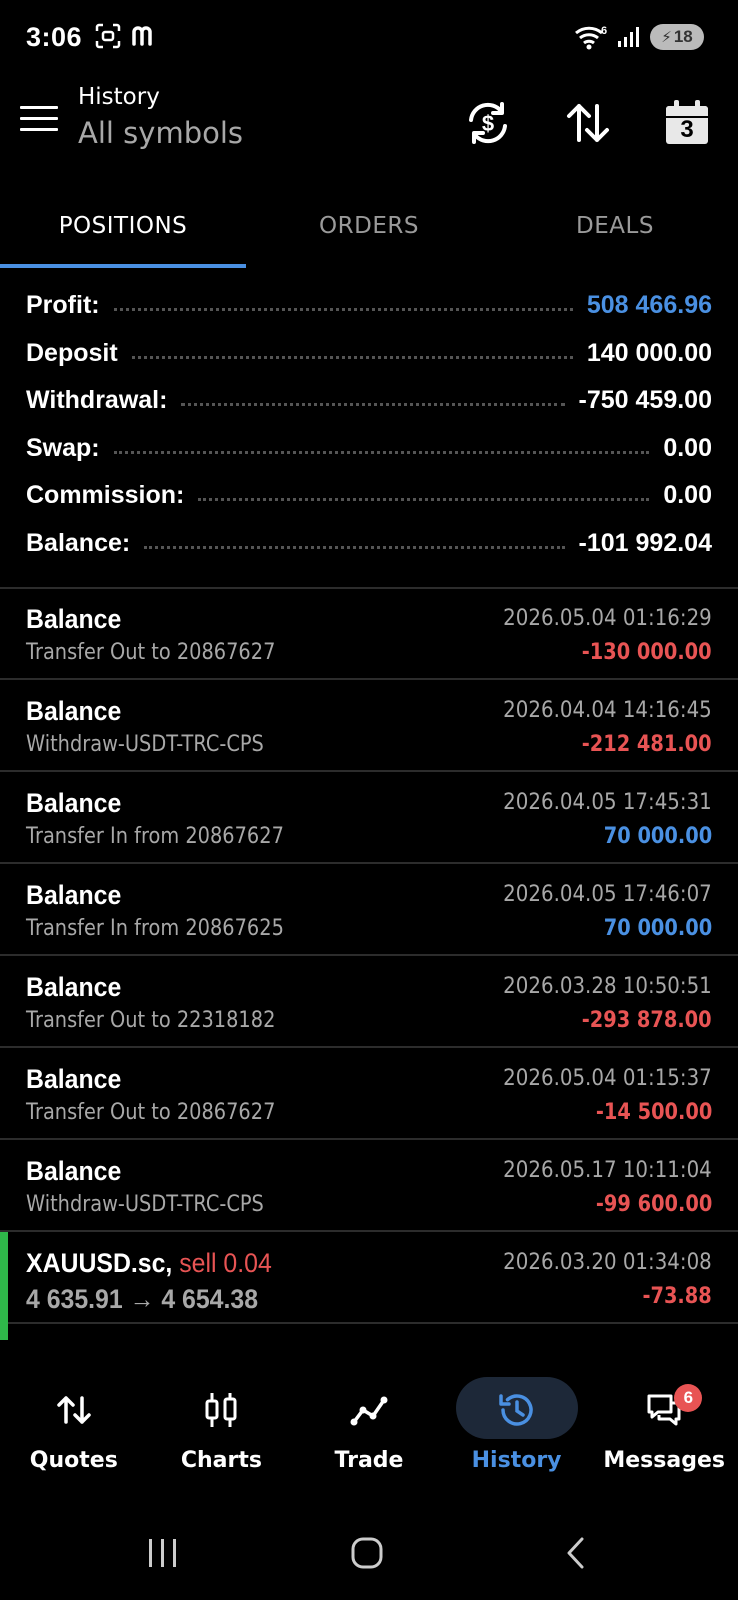 This screenshot has width=738, height=1600. Describe the element at coordinates (664, 1430) in the screenshot. I see `nav-messages: 6 Messages` at that location.